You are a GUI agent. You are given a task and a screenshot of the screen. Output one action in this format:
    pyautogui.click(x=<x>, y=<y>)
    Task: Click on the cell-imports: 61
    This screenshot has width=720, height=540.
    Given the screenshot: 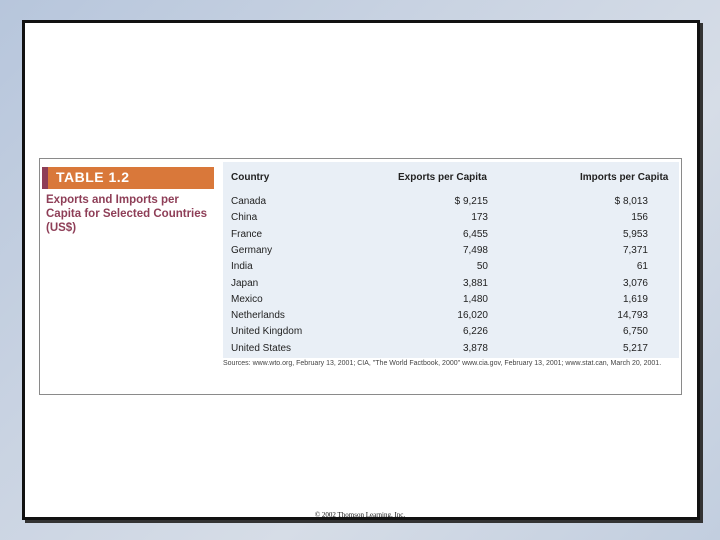 What is the action you would take?
    pyautogui.click(x=642, y=267)
    